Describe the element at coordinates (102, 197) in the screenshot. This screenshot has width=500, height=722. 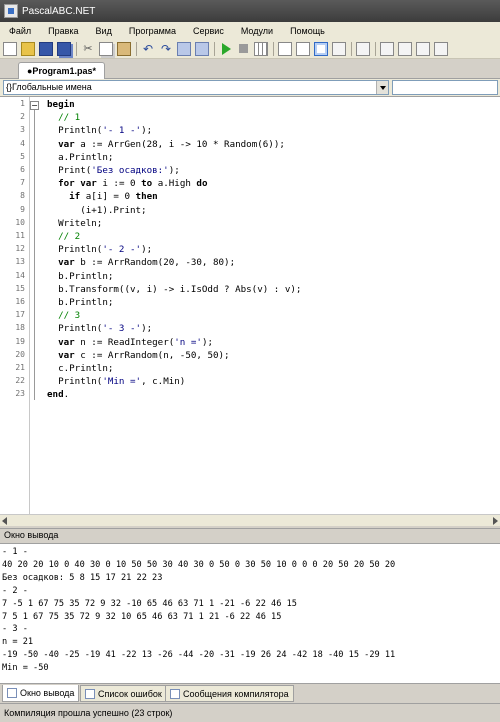
I see `code-line: if a[i] = 0 then` at that location.